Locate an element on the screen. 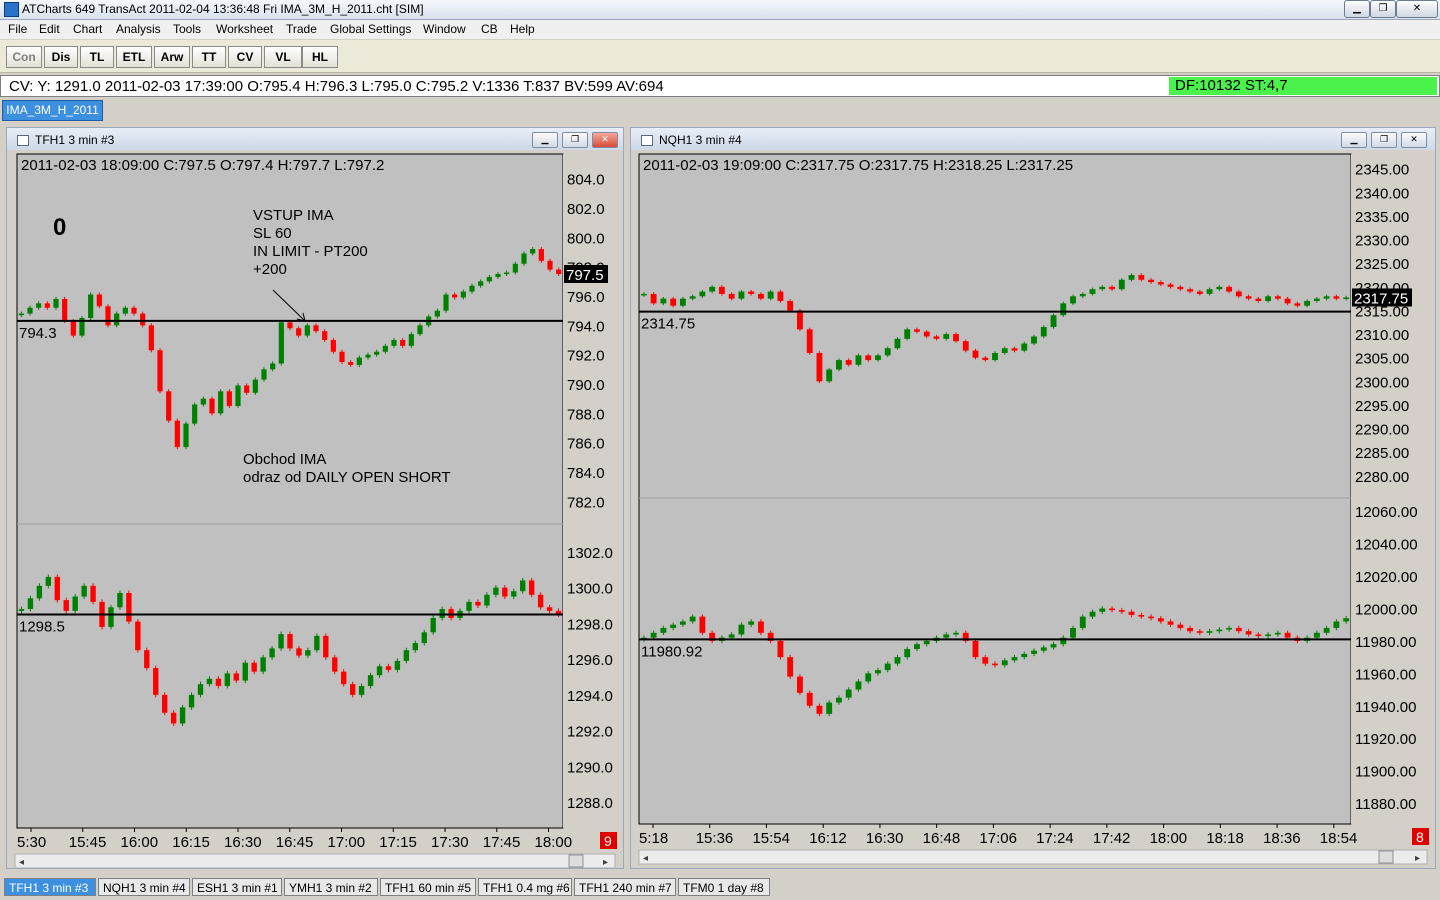 This screenshot has height=900, width=1440. tab-ymh1-3min: YMH1 3 min #2 is located at coordinates (331, 887).